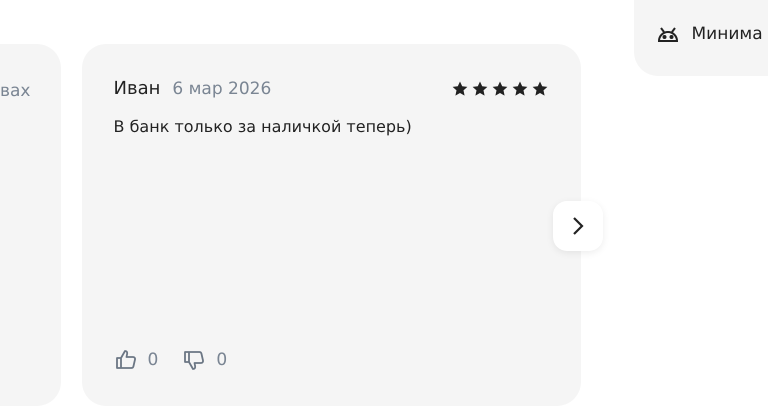  I want to click on next-button, so click(578, 226).